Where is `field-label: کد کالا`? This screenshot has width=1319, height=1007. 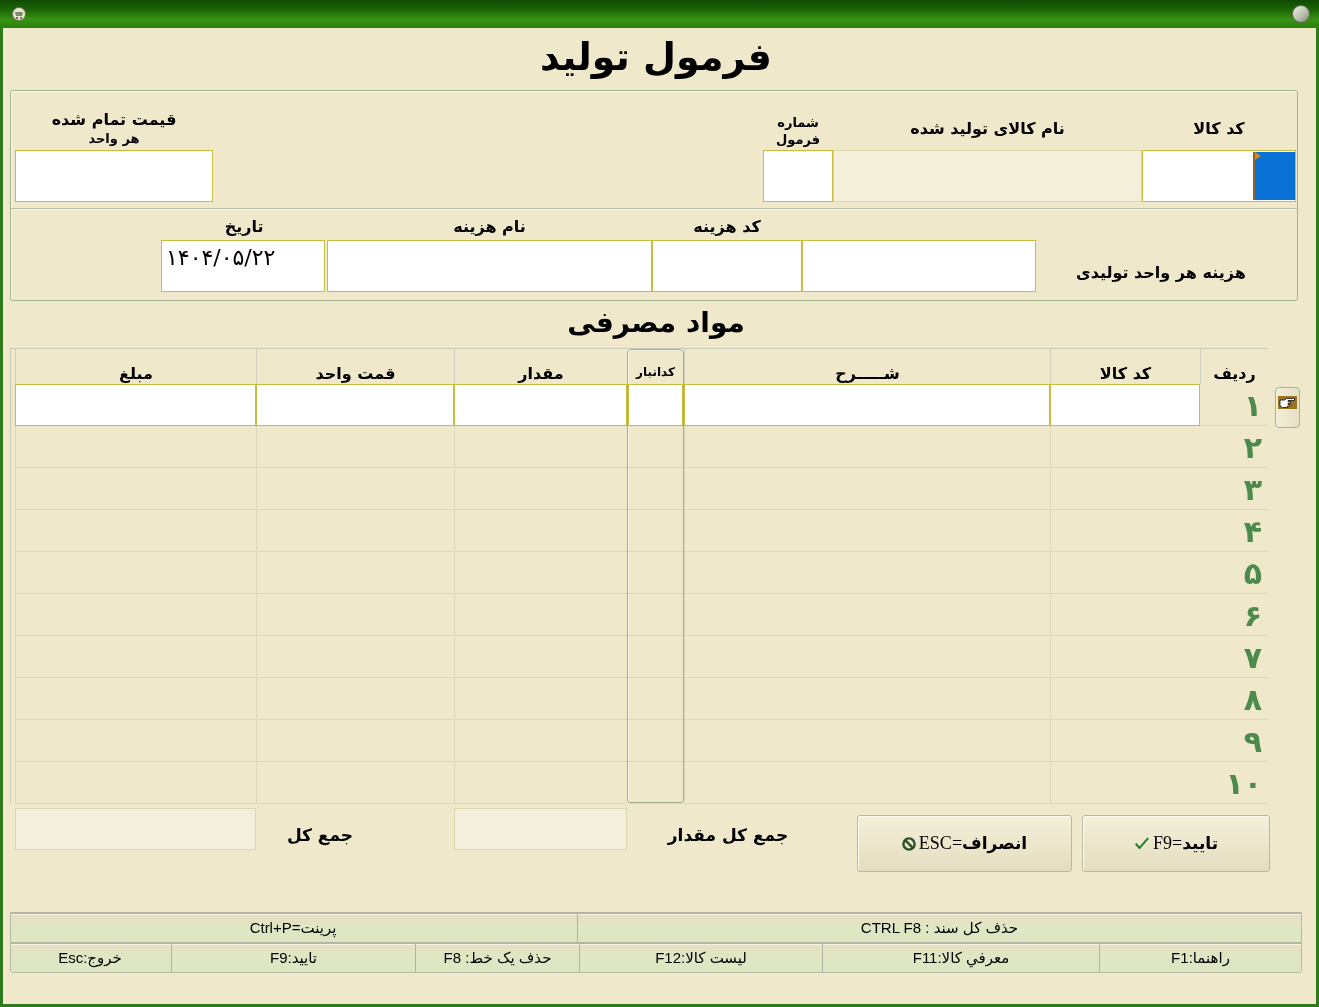
field-label: کد کالا is located at coordinates (1219, 129).